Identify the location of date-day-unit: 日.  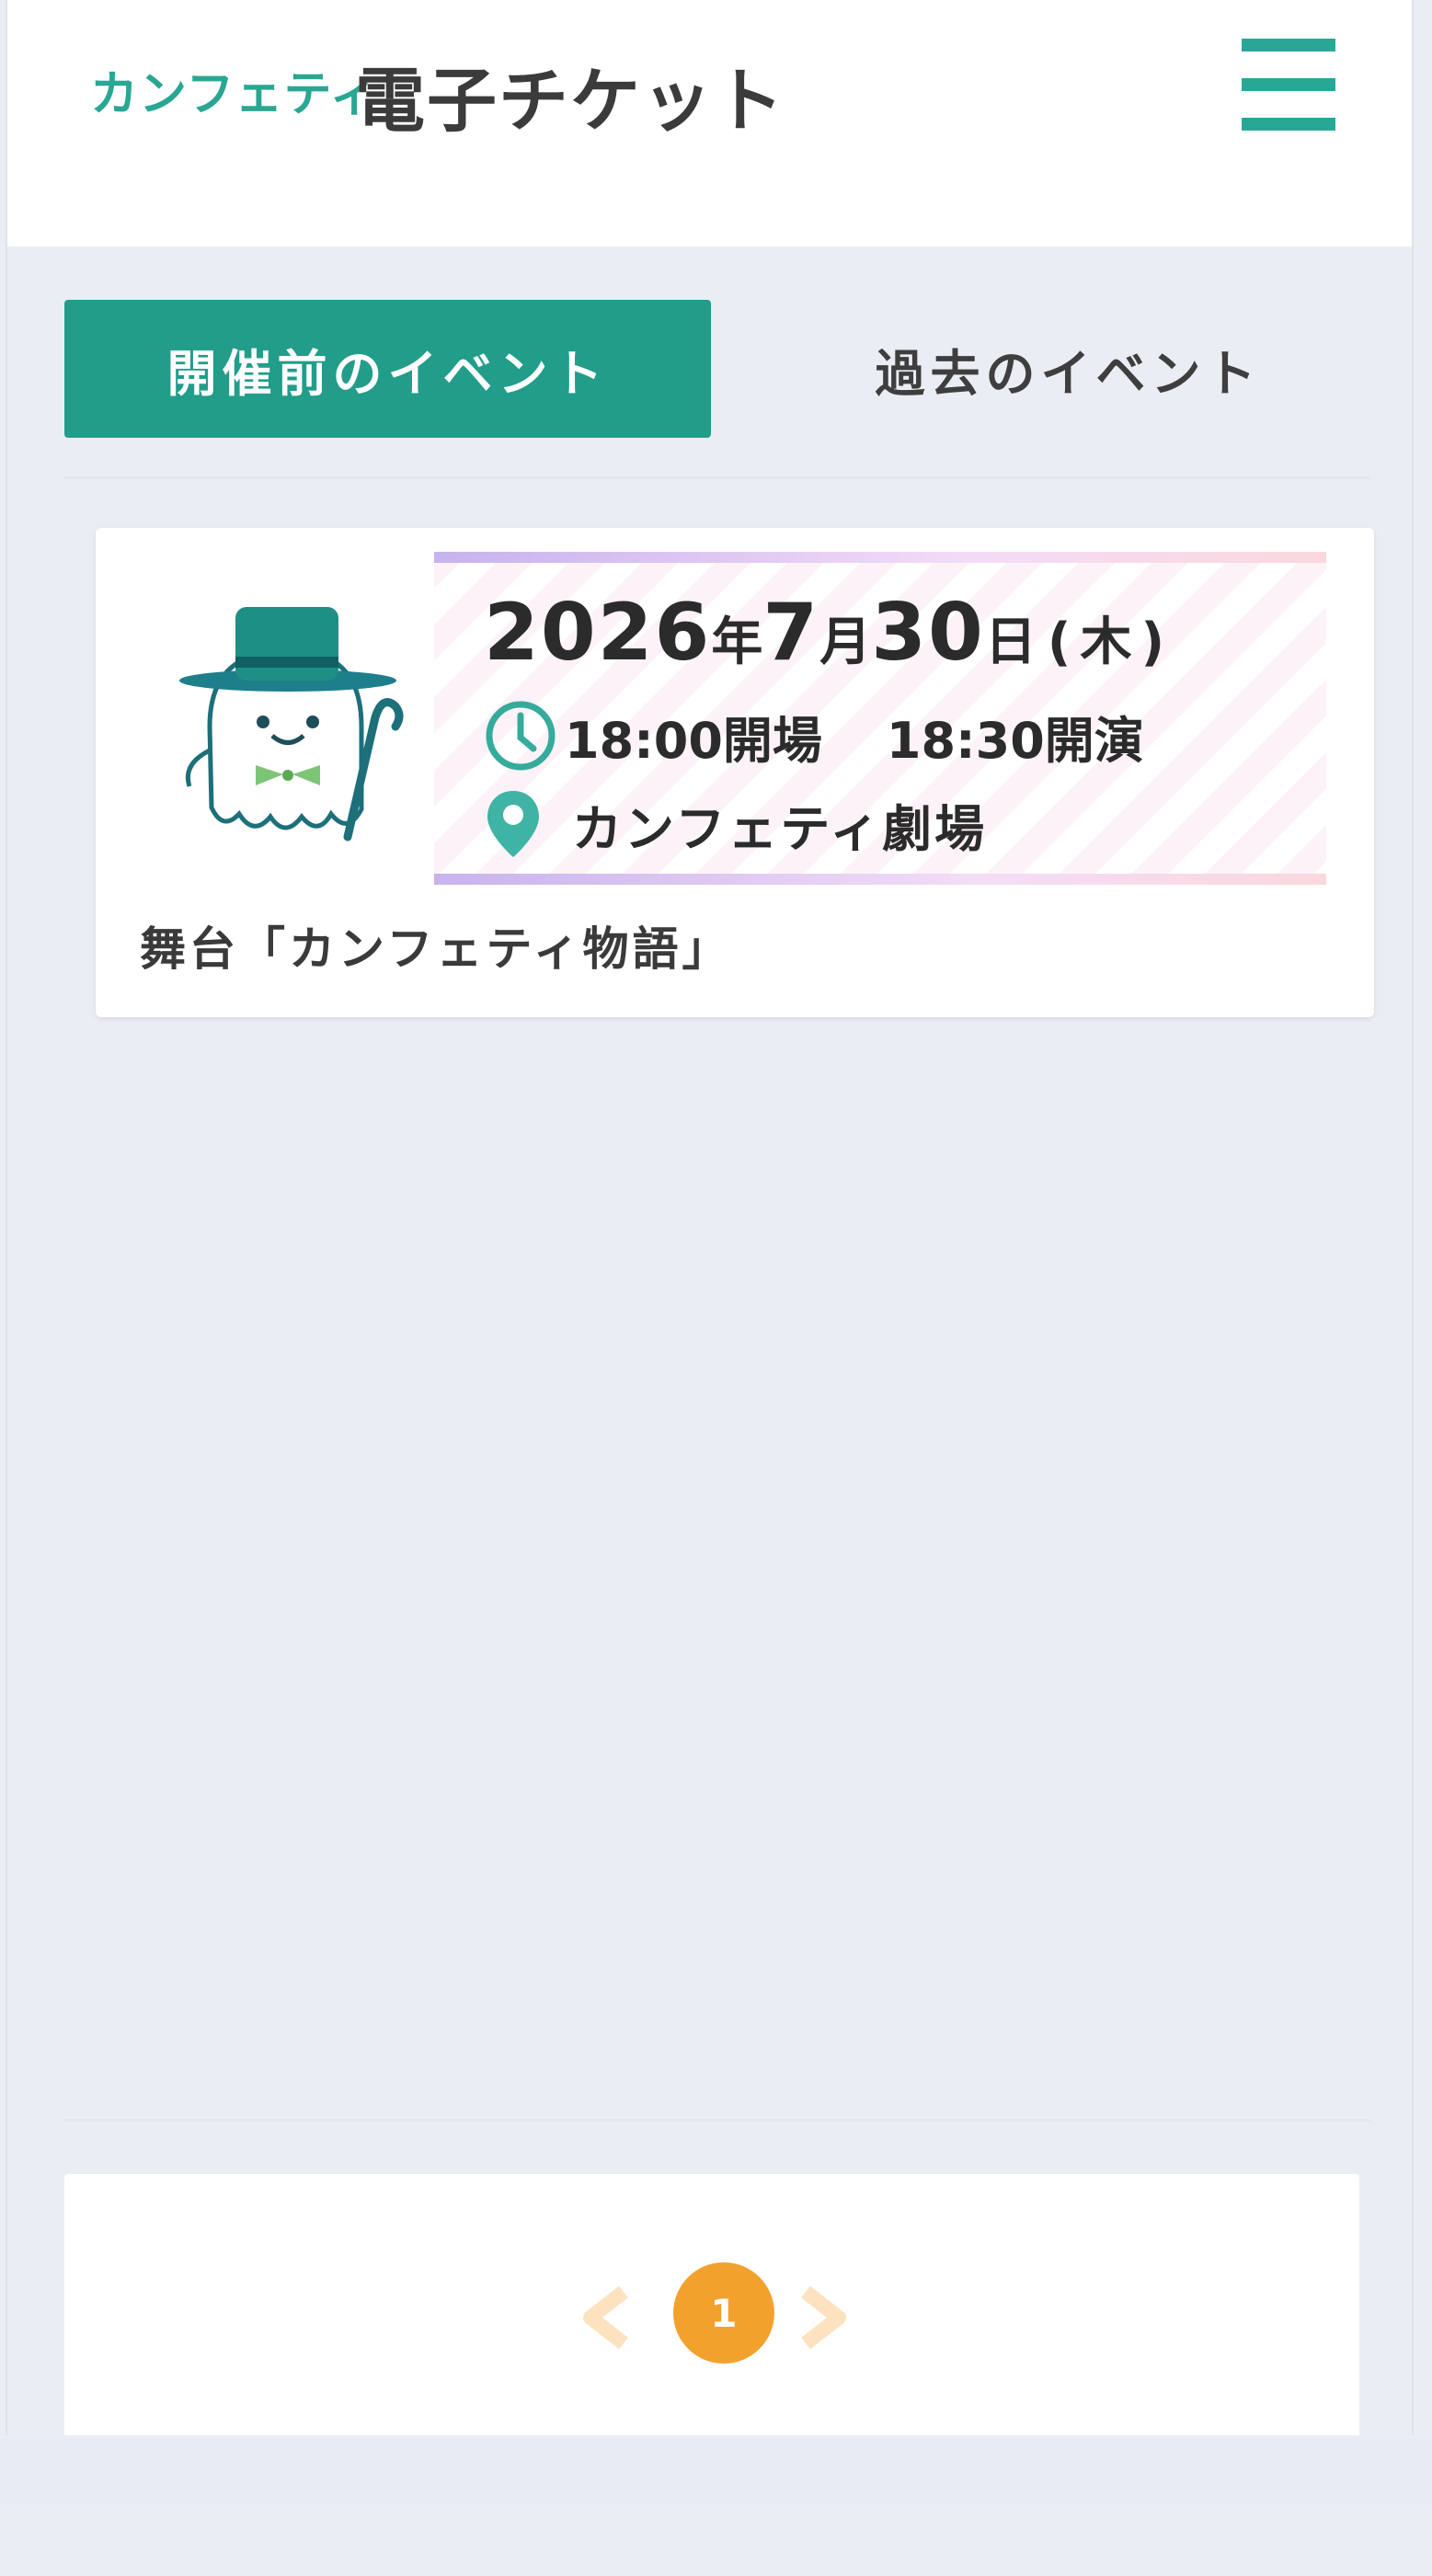
(1010, 642).